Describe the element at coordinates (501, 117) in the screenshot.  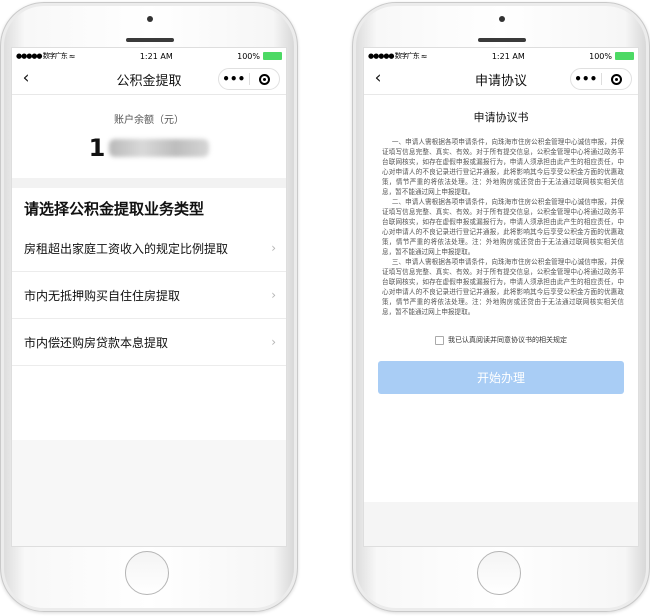
I see `agreement-title: 申请协议书` at that location.